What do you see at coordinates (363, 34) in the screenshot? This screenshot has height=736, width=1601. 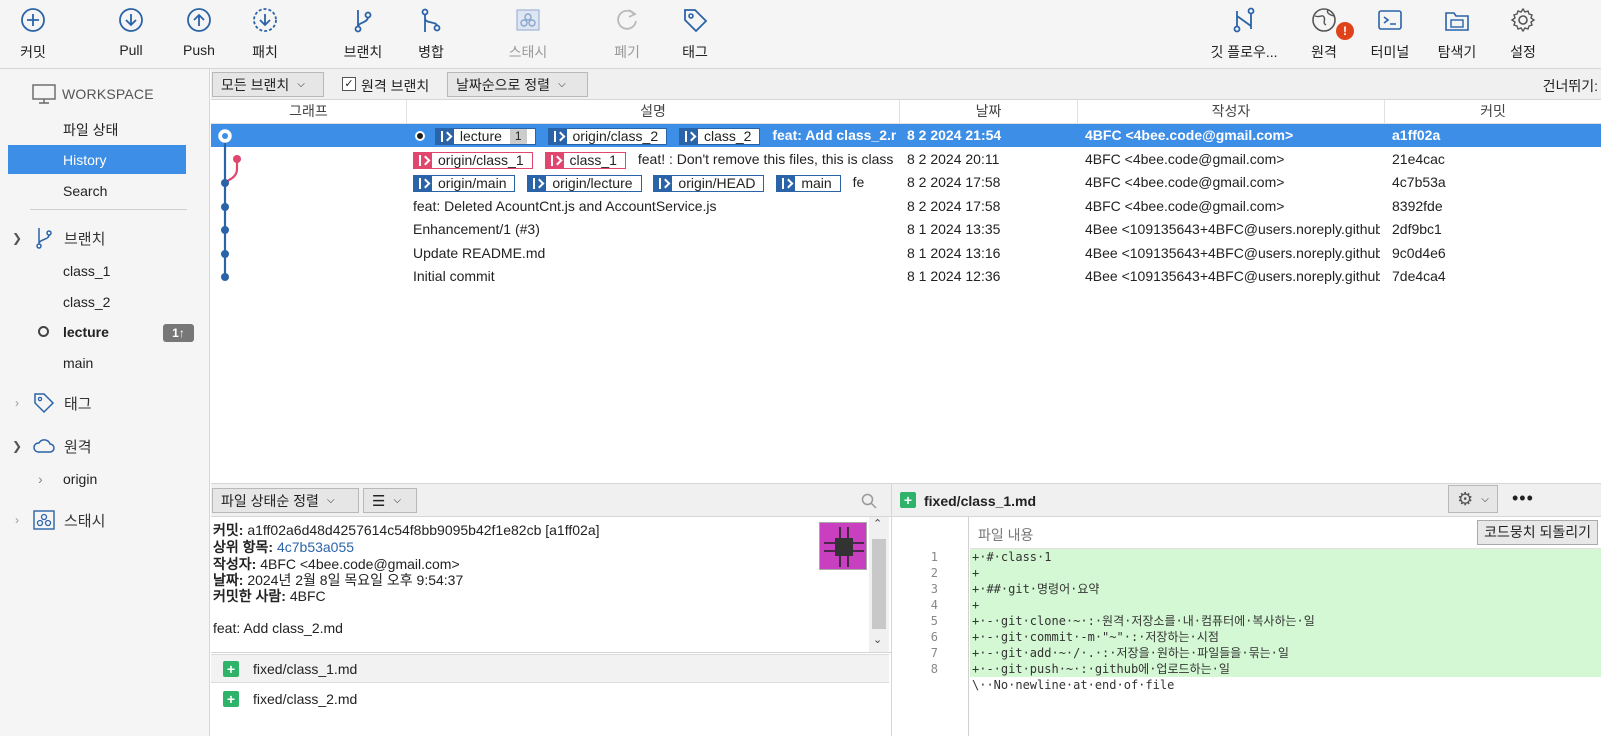 I see `branch-button: 브랜치` at bounding box center [363, 34].